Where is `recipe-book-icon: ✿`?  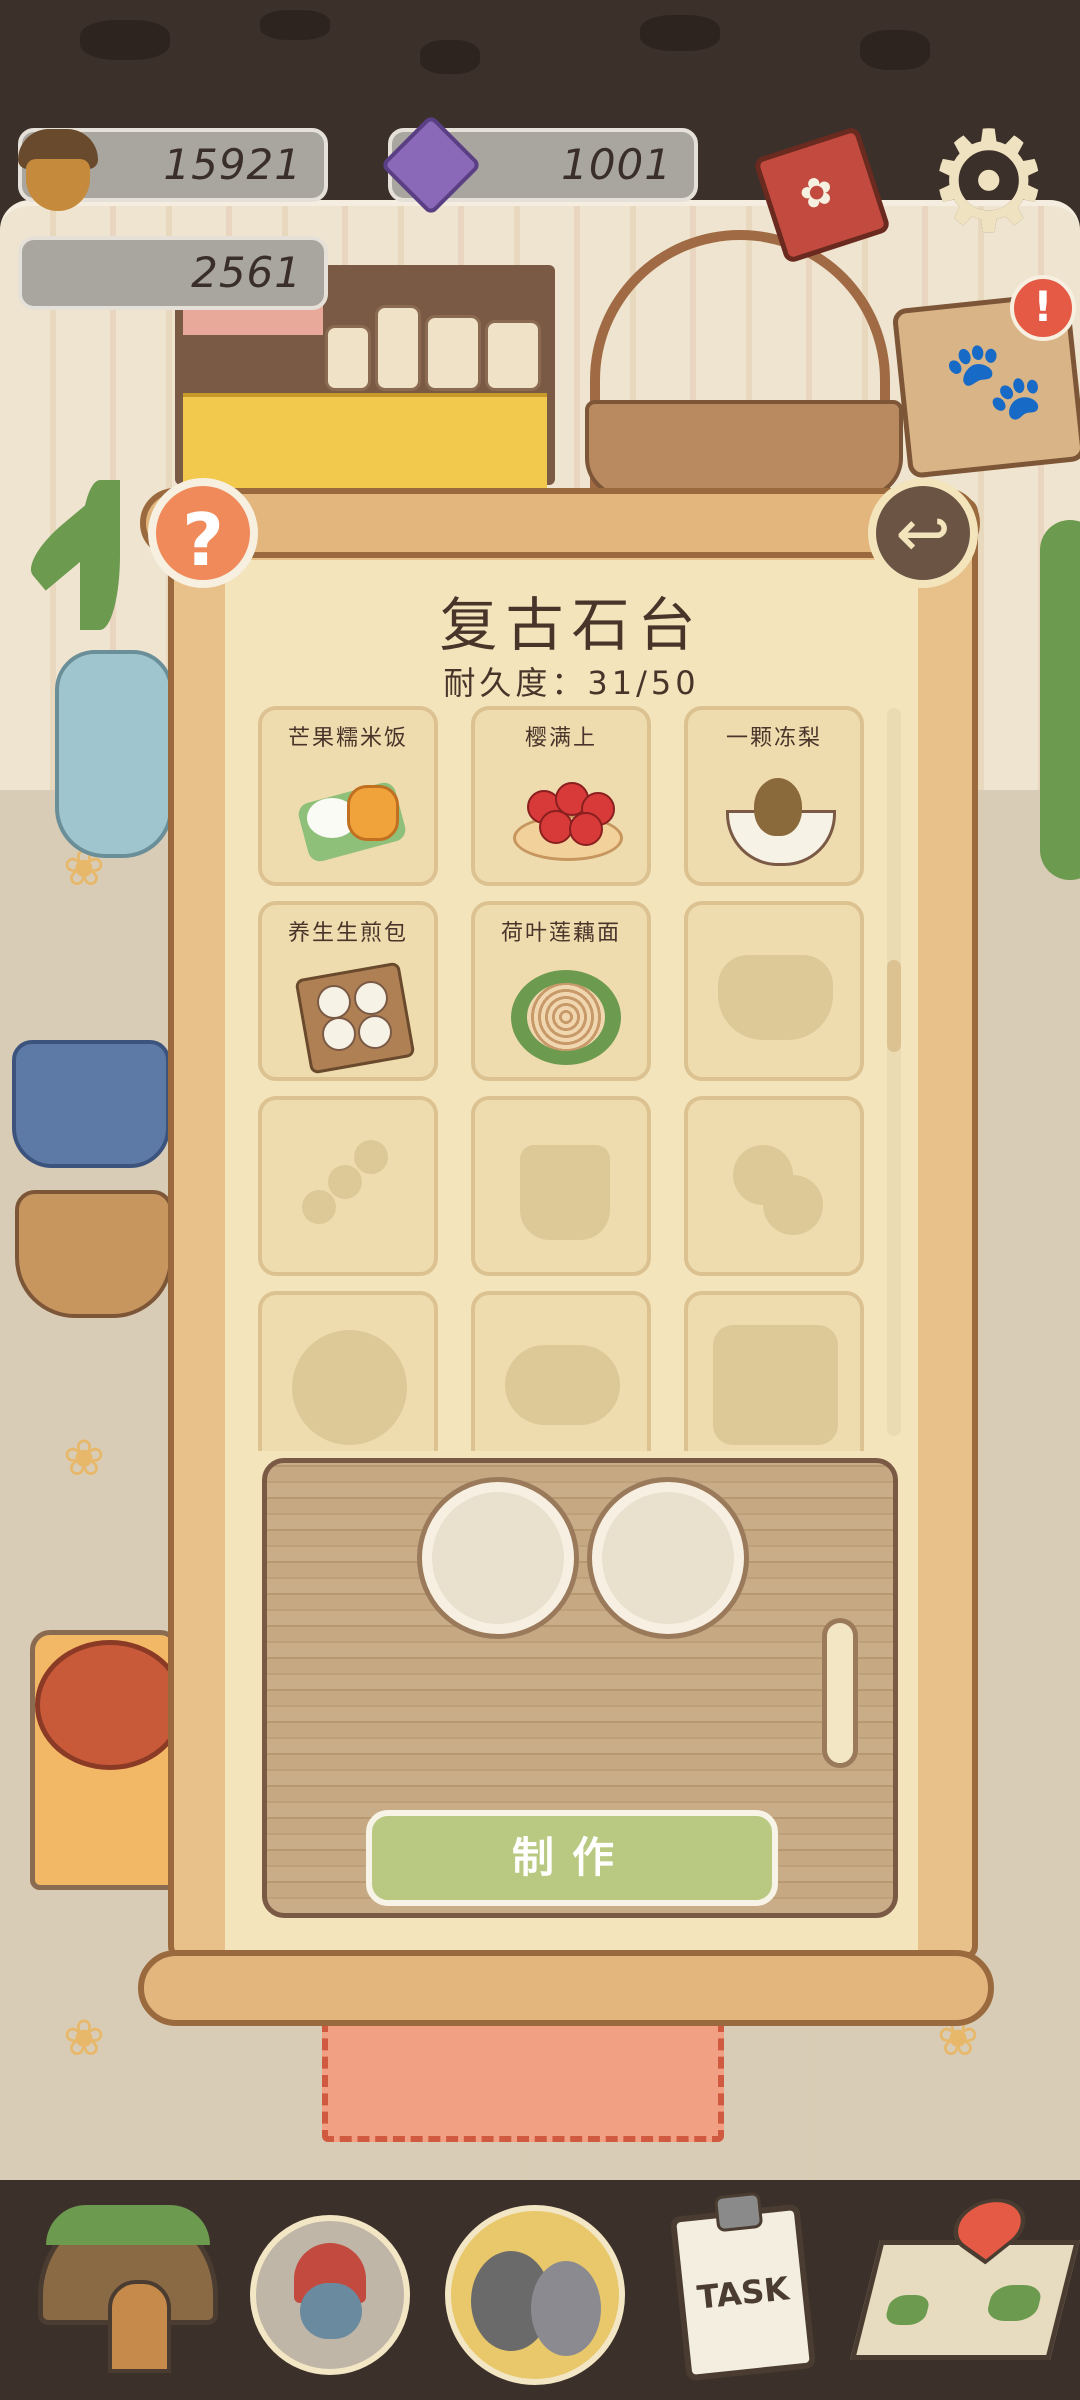
recipe-book-icon: ✿ is located at coordinates (822, 192).